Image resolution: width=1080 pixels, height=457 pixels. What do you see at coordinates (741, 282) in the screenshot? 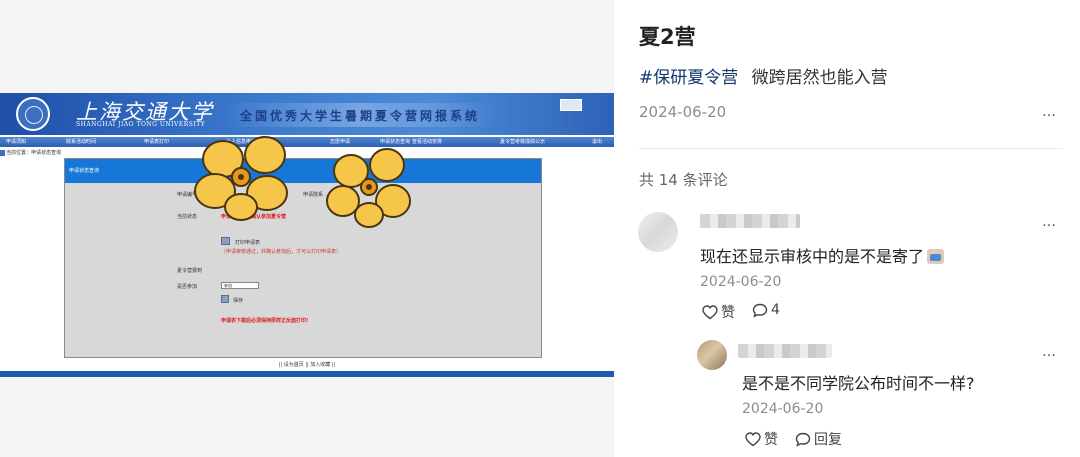
I see `comment-date: 2024-06-20` at bounding box center [741, 282].